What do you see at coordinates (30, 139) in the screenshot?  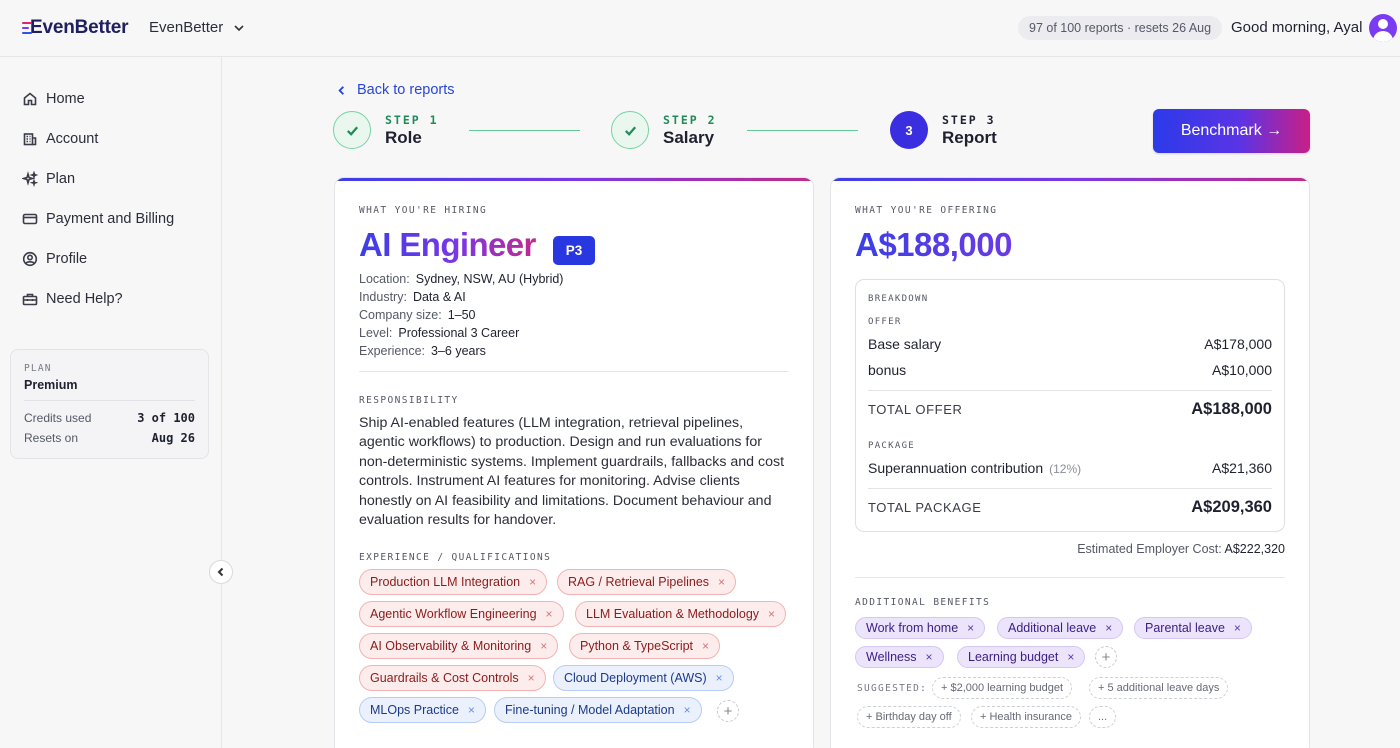 I see `building-icon` at bounding box center [30, 139].